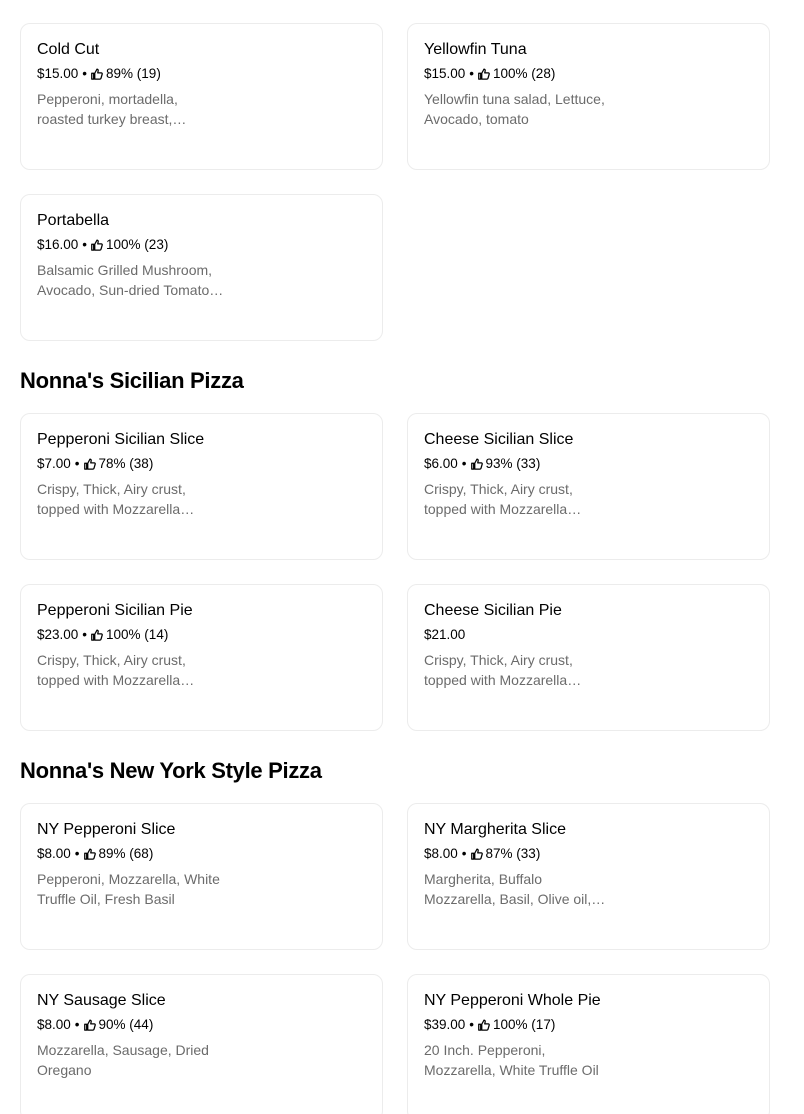 The width and height of the screenshot is (804, 1114). I want to click on item-name: Cold Cut, so click(68, 49).